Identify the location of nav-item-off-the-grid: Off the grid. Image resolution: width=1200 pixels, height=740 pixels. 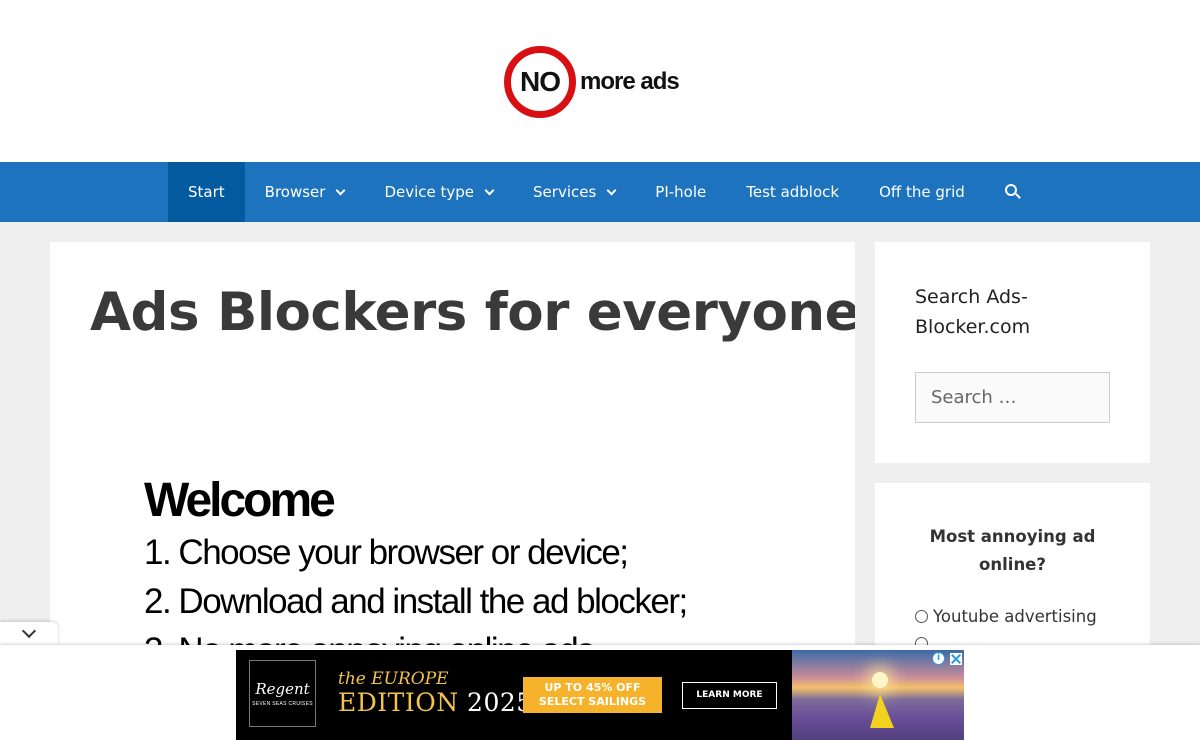
(922, 192).